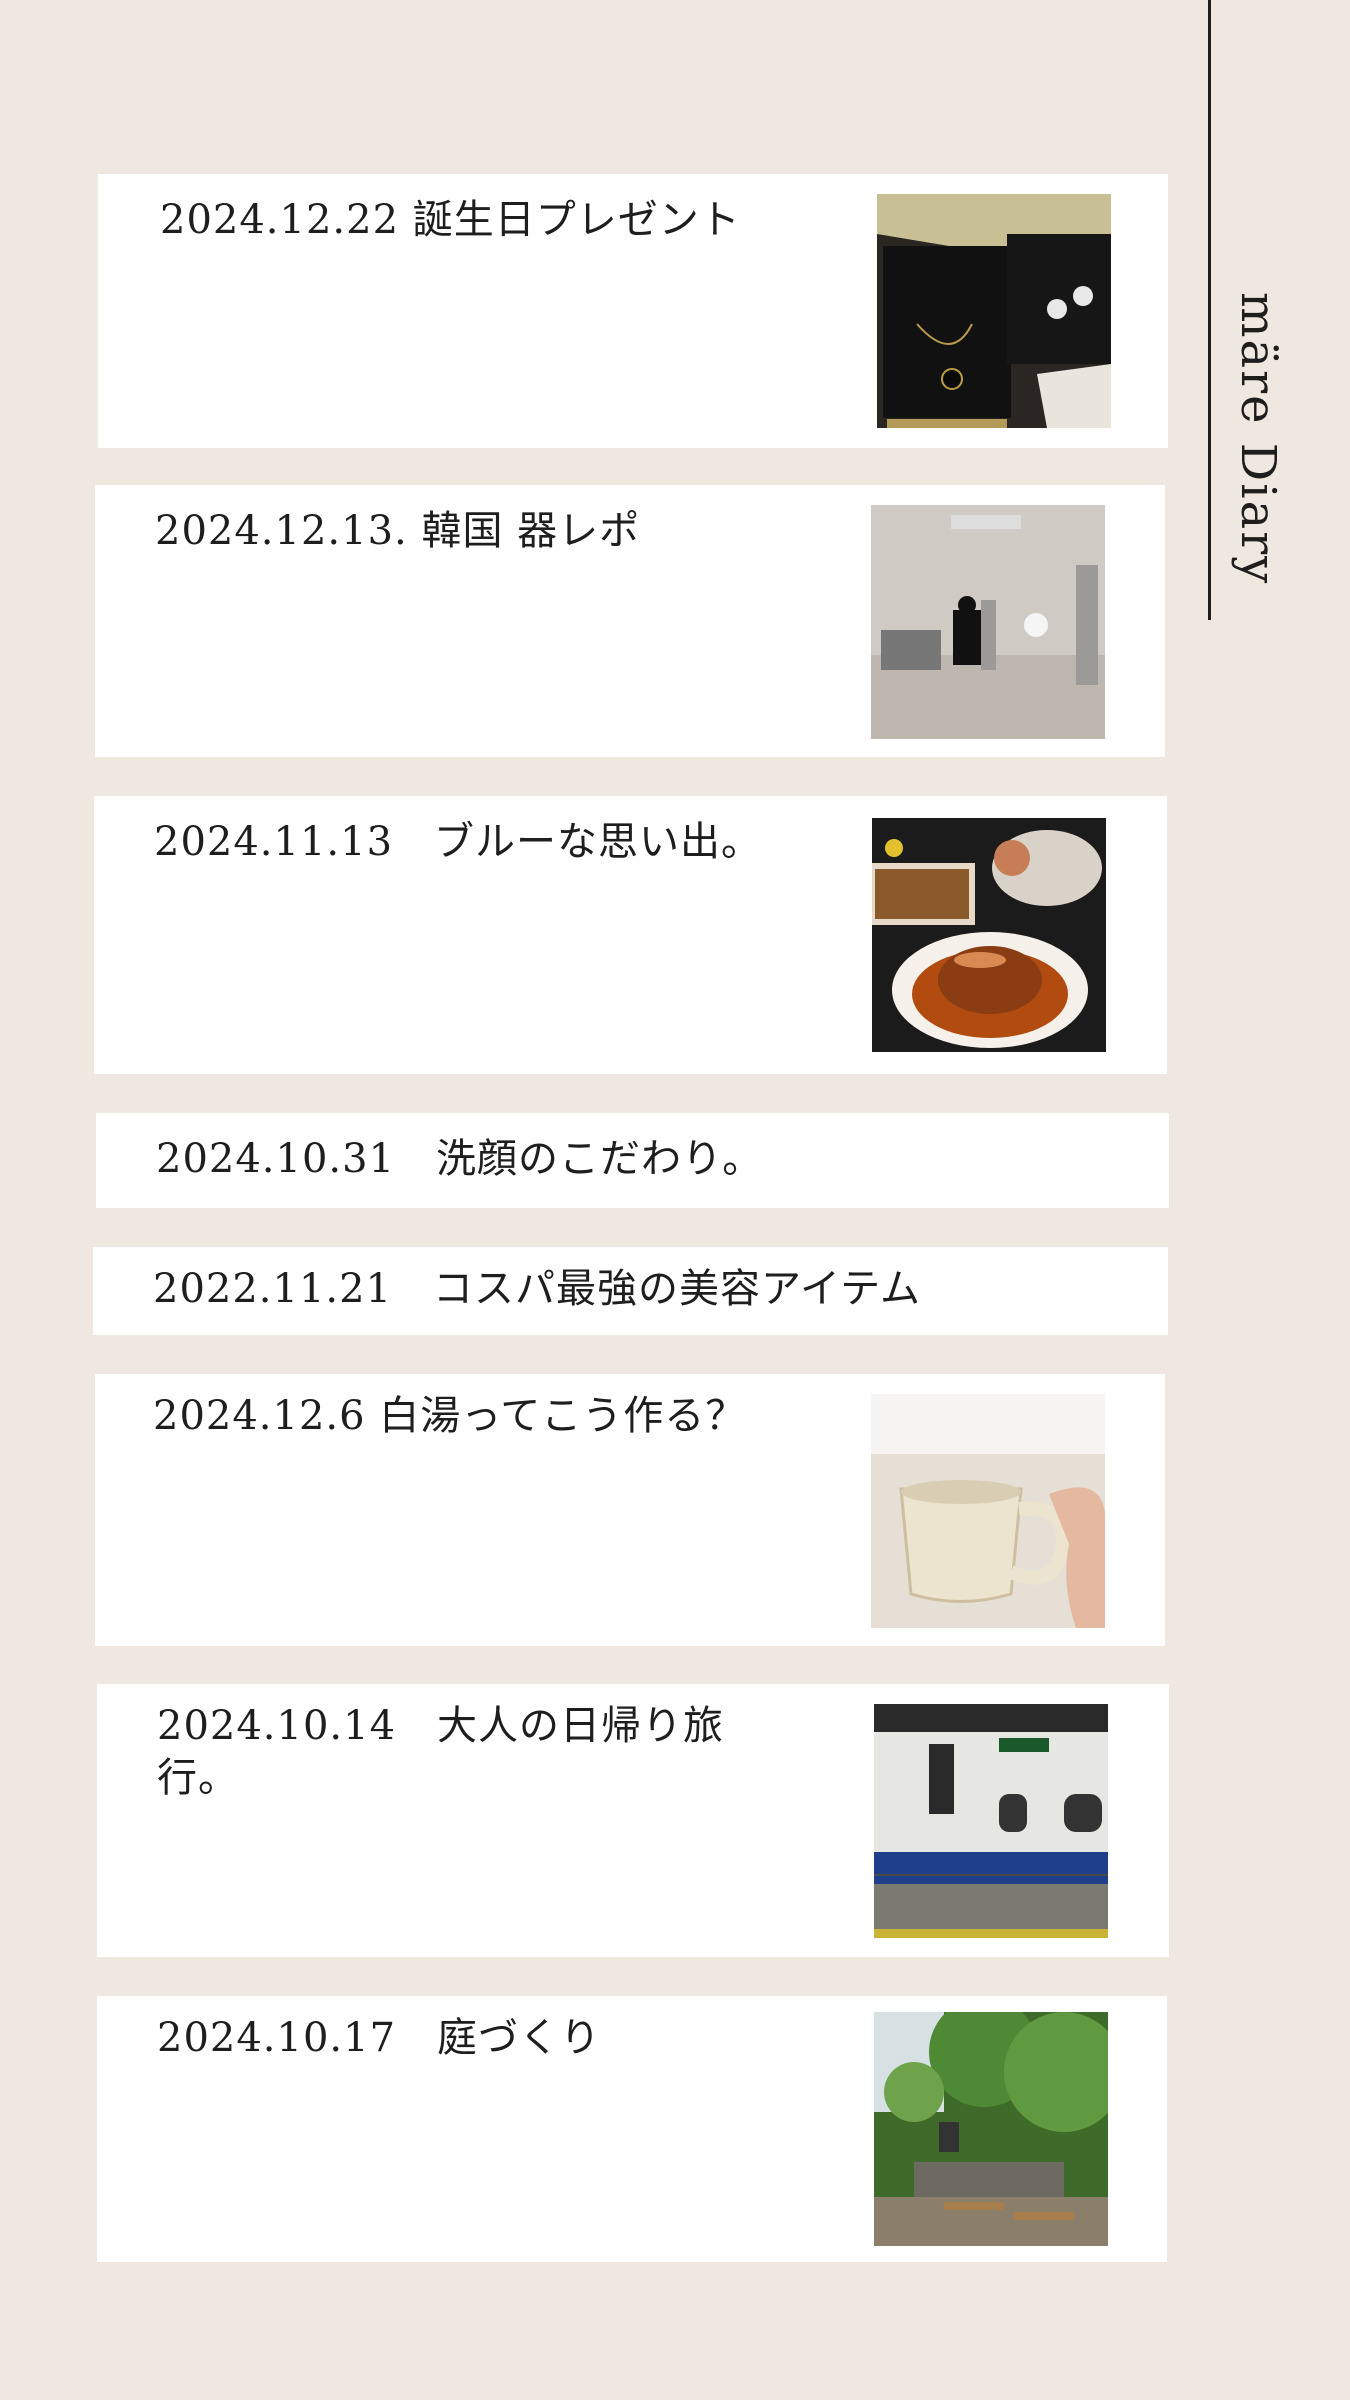 The image size is (1350, 2400). What do you see at coordinates (988, 1511) in the screenshot?
I see `ceramic-mug-thumbnail` at bounding box center [988, 1511].